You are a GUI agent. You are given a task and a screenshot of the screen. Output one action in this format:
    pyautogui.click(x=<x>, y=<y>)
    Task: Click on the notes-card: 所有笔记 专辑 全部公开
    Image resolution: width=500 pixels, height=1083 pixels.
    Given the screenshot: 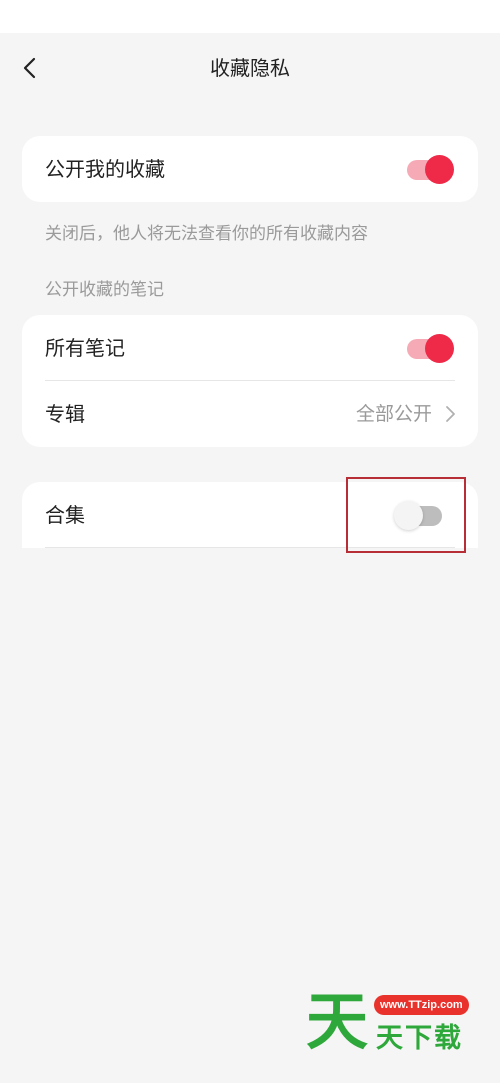 What is the action you would take?
    pyautogui.click(x=250, y=381)
    